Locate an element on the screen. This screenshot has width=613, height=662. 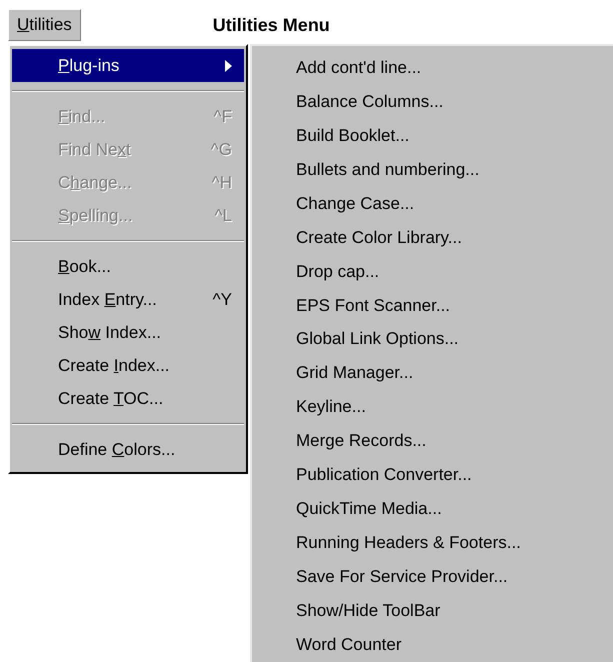
page-title: Utilities Menu is located at coordinates (271, 25).